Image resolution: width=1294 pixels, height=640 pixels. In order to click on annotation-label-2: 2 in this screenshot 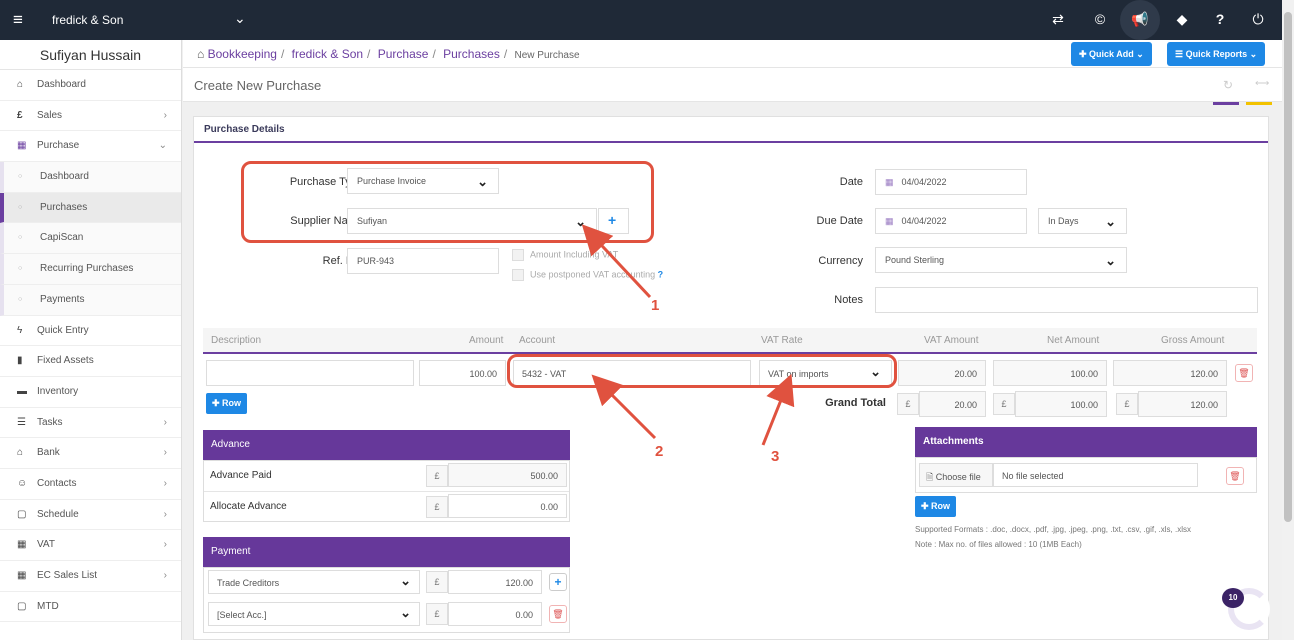, I will do `click(659, 451)`.